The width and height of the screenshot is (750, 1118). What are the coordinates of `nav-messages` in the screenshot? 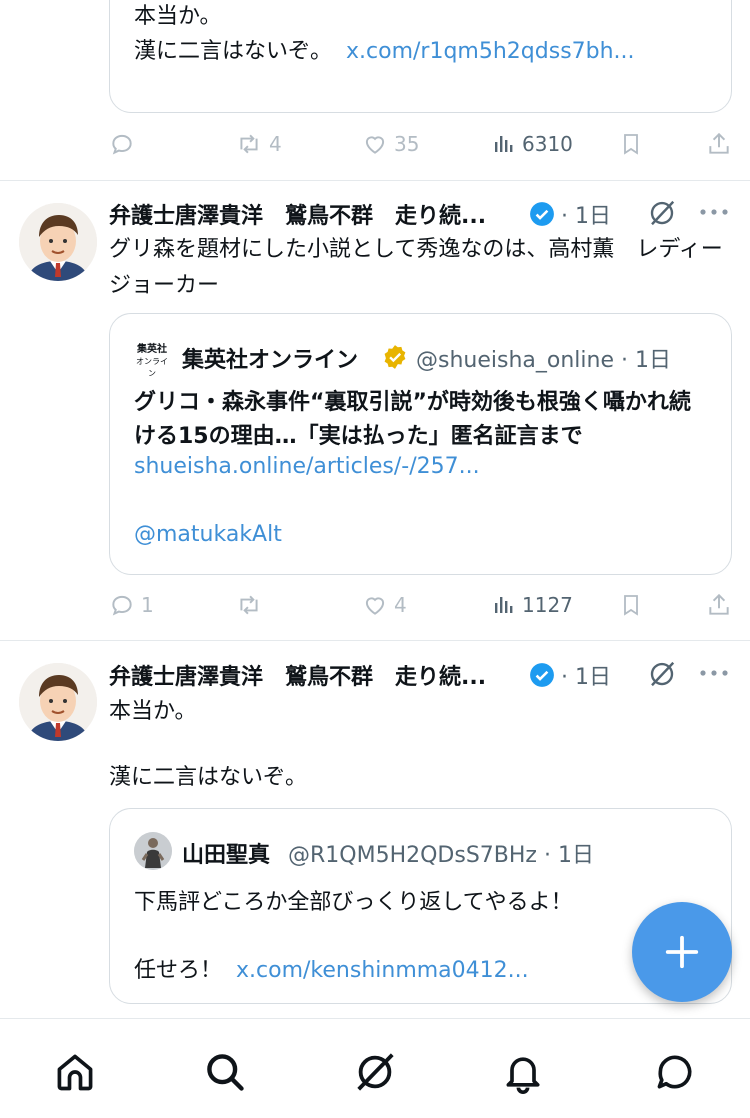 It's located at (675, 1072).